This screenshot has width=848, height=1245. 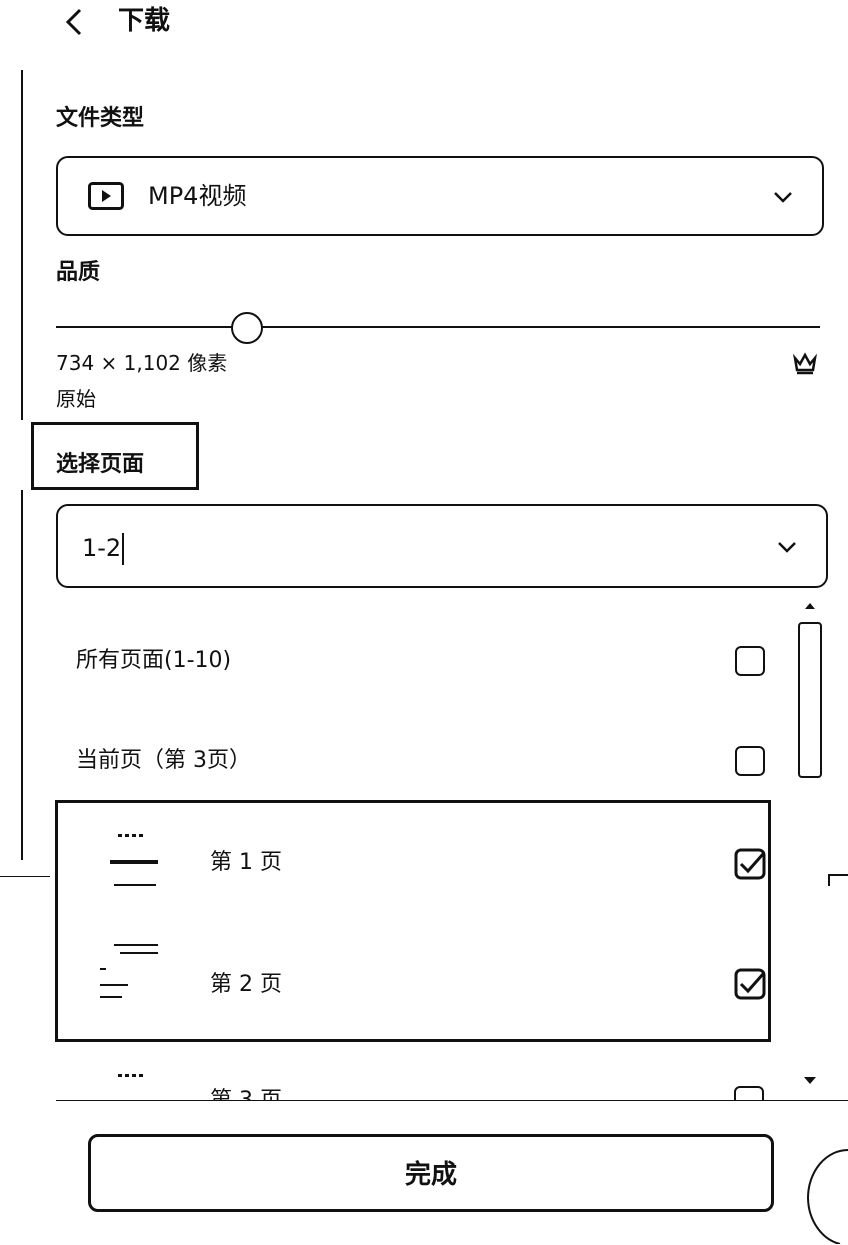 What do you see at coordinates (824, 1192) in the screenshot?
I see `floating-action-edge` at bounding box center [824, 1192].